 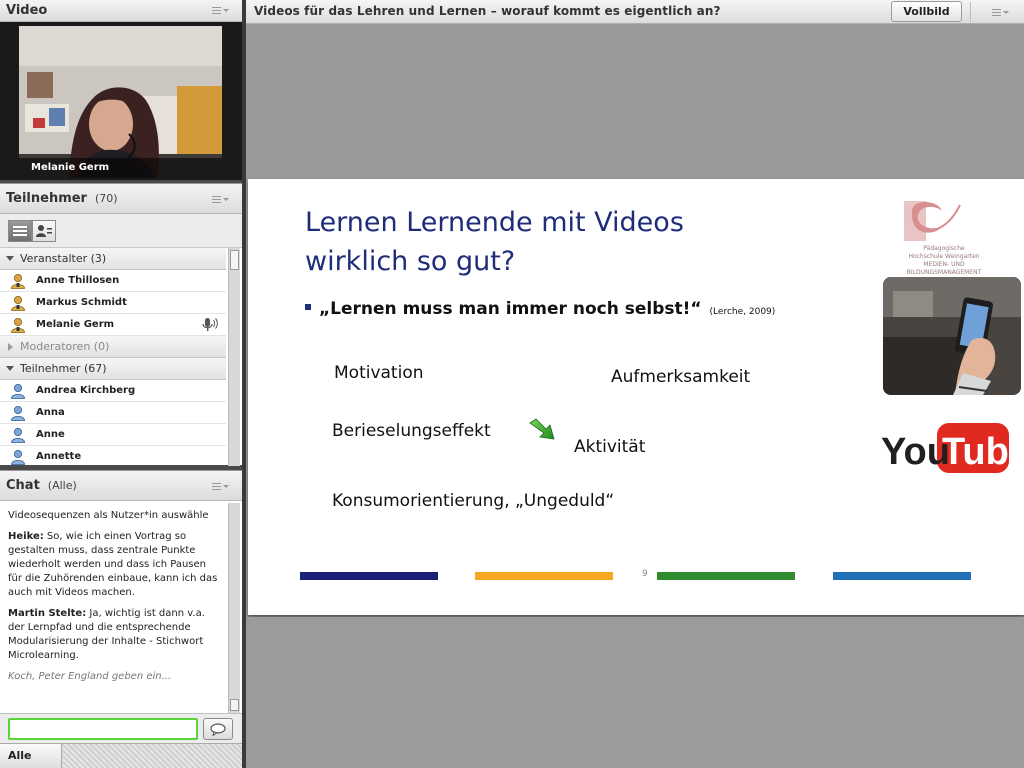 I want to click on decor-bar-blue, so click(x=902, y=576).